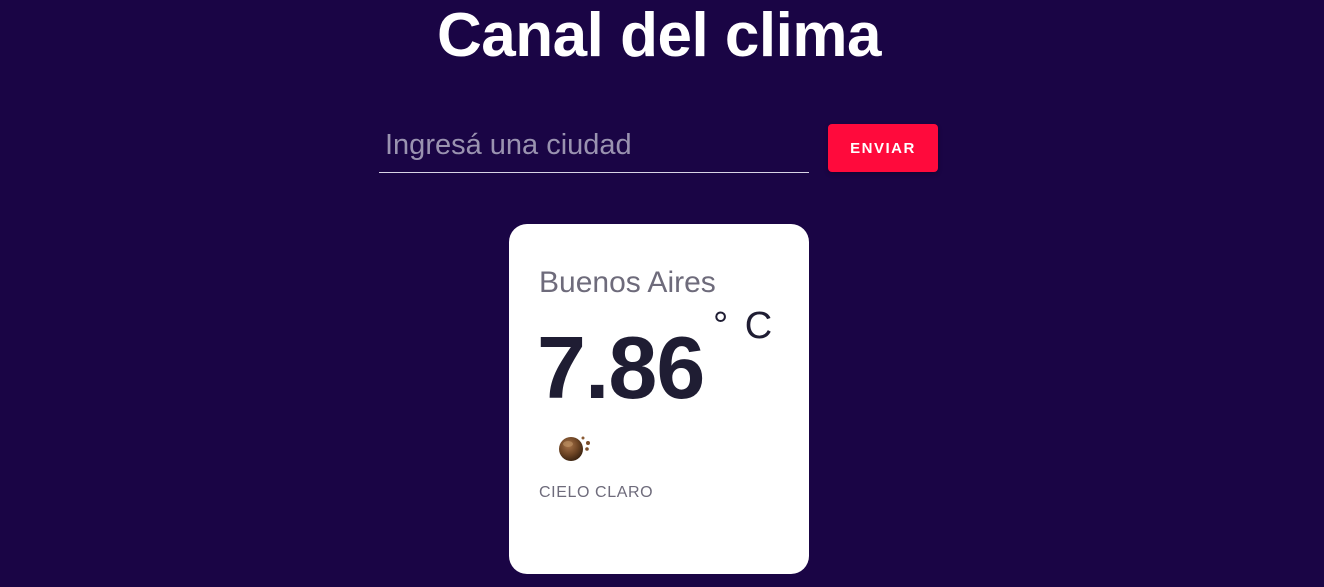 The height and width of the screenshot is (587, 1324). I want to click on weather-card: Buenos Aires 7.86 ° C CIELO CLARO, so click(659, 399).